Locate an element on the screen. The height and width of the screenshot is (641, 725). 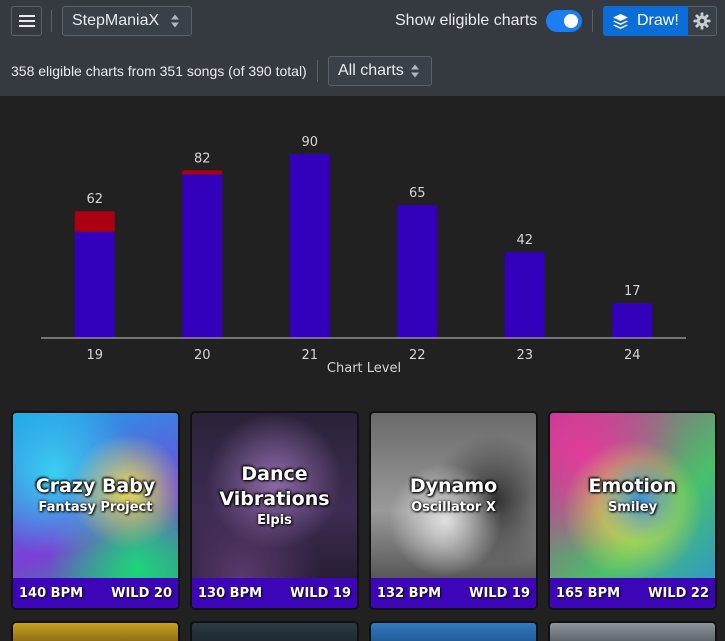
song-card: Dance Vibrations Elpis 130 BPM WILD 19 is located at coordinates (274, 510).